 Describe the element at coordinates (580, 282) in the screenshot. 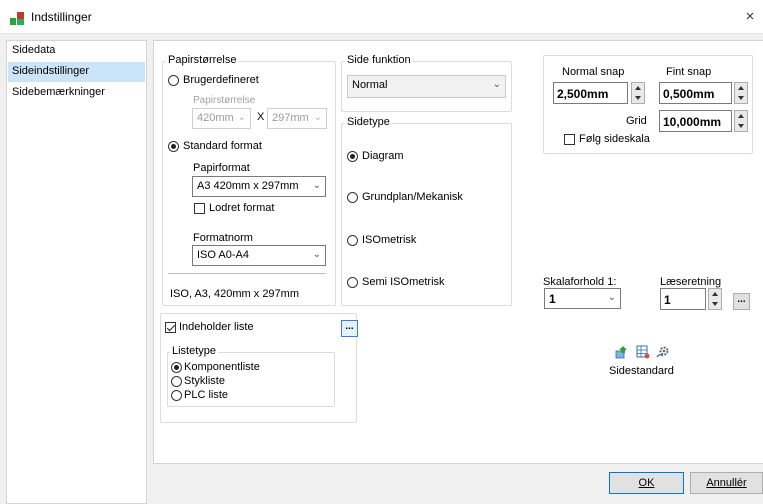

I see `scale-label: Skalaforhold 1:` at that location.